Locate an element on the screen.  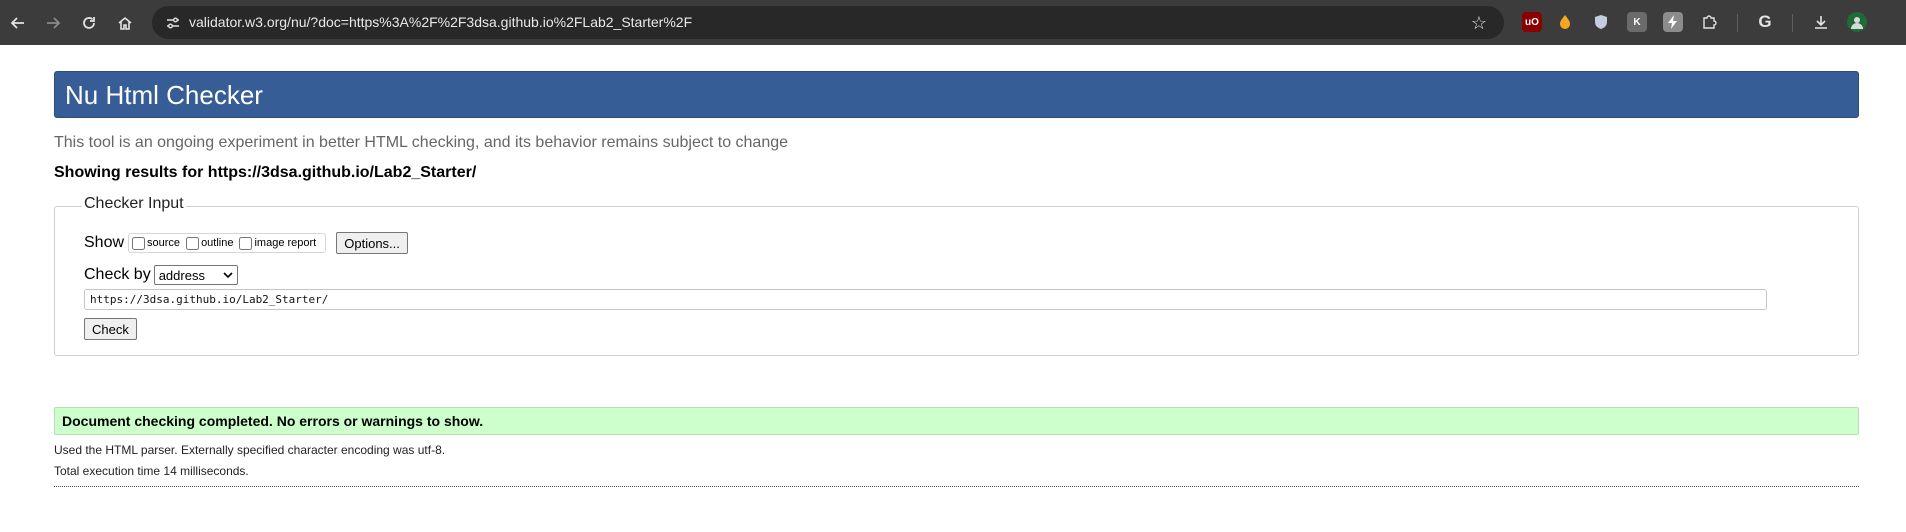
home-icon is located at coordinates (125, 23).